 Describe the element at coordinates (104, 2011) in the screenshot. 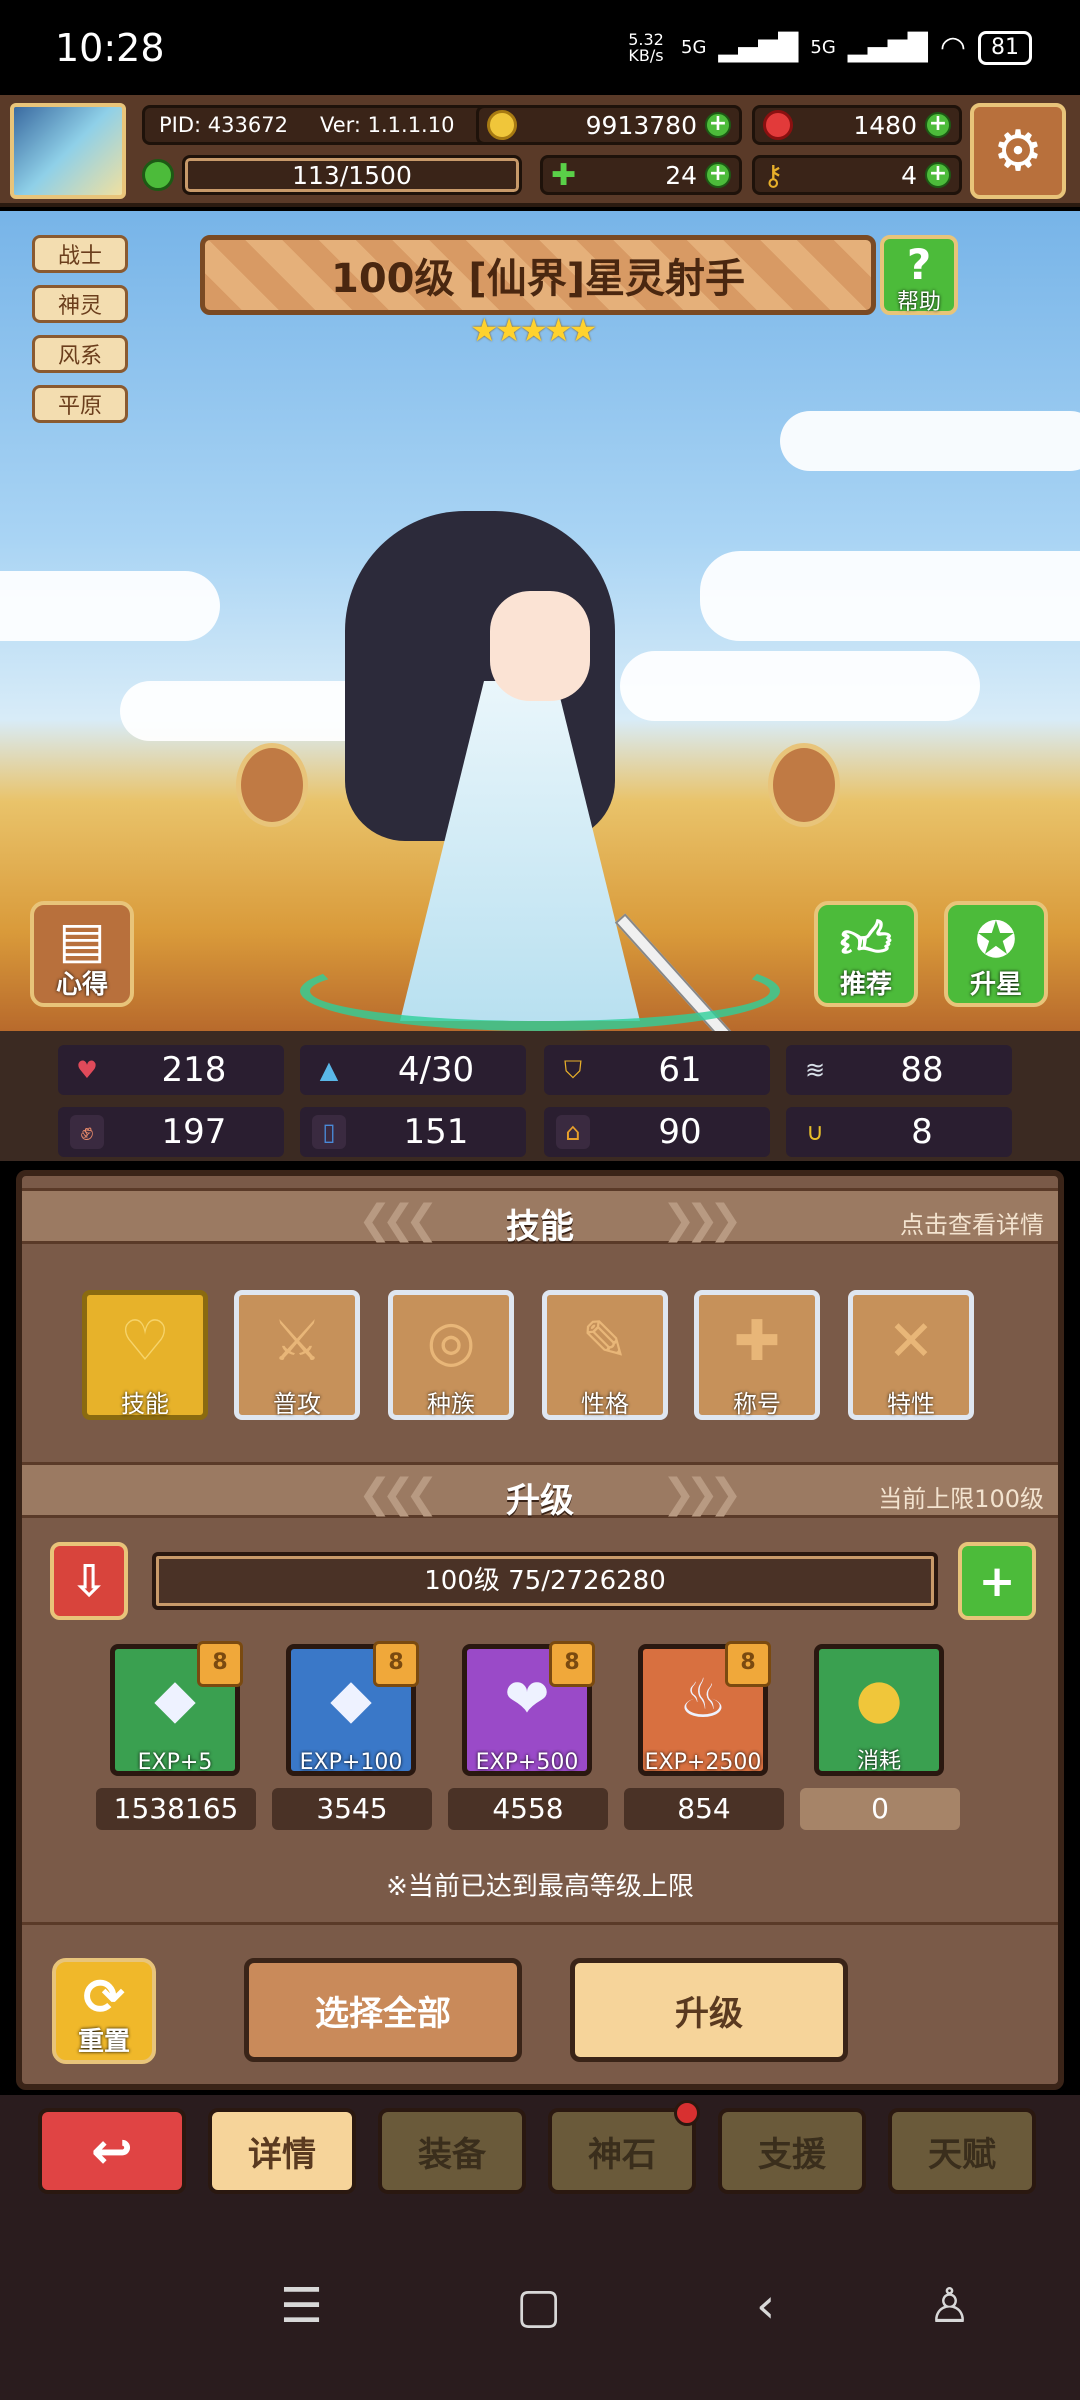

I see `reset-button: ⟳ 重置` at that location.